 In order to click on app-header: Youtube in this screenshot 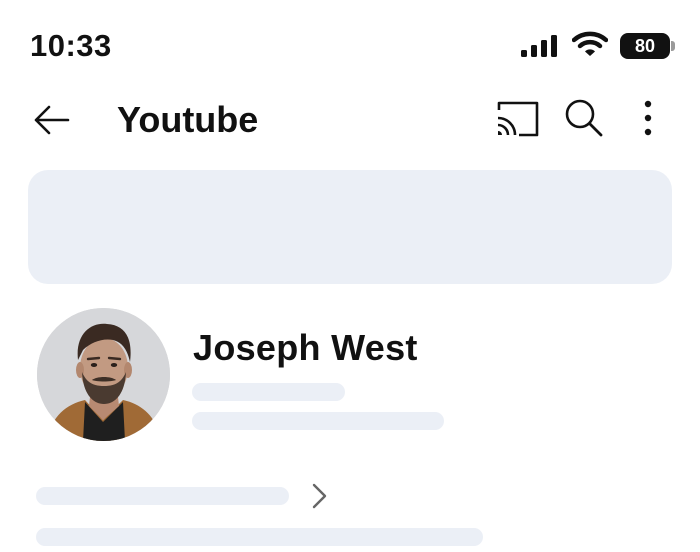, I will do `click(350, 119)`.